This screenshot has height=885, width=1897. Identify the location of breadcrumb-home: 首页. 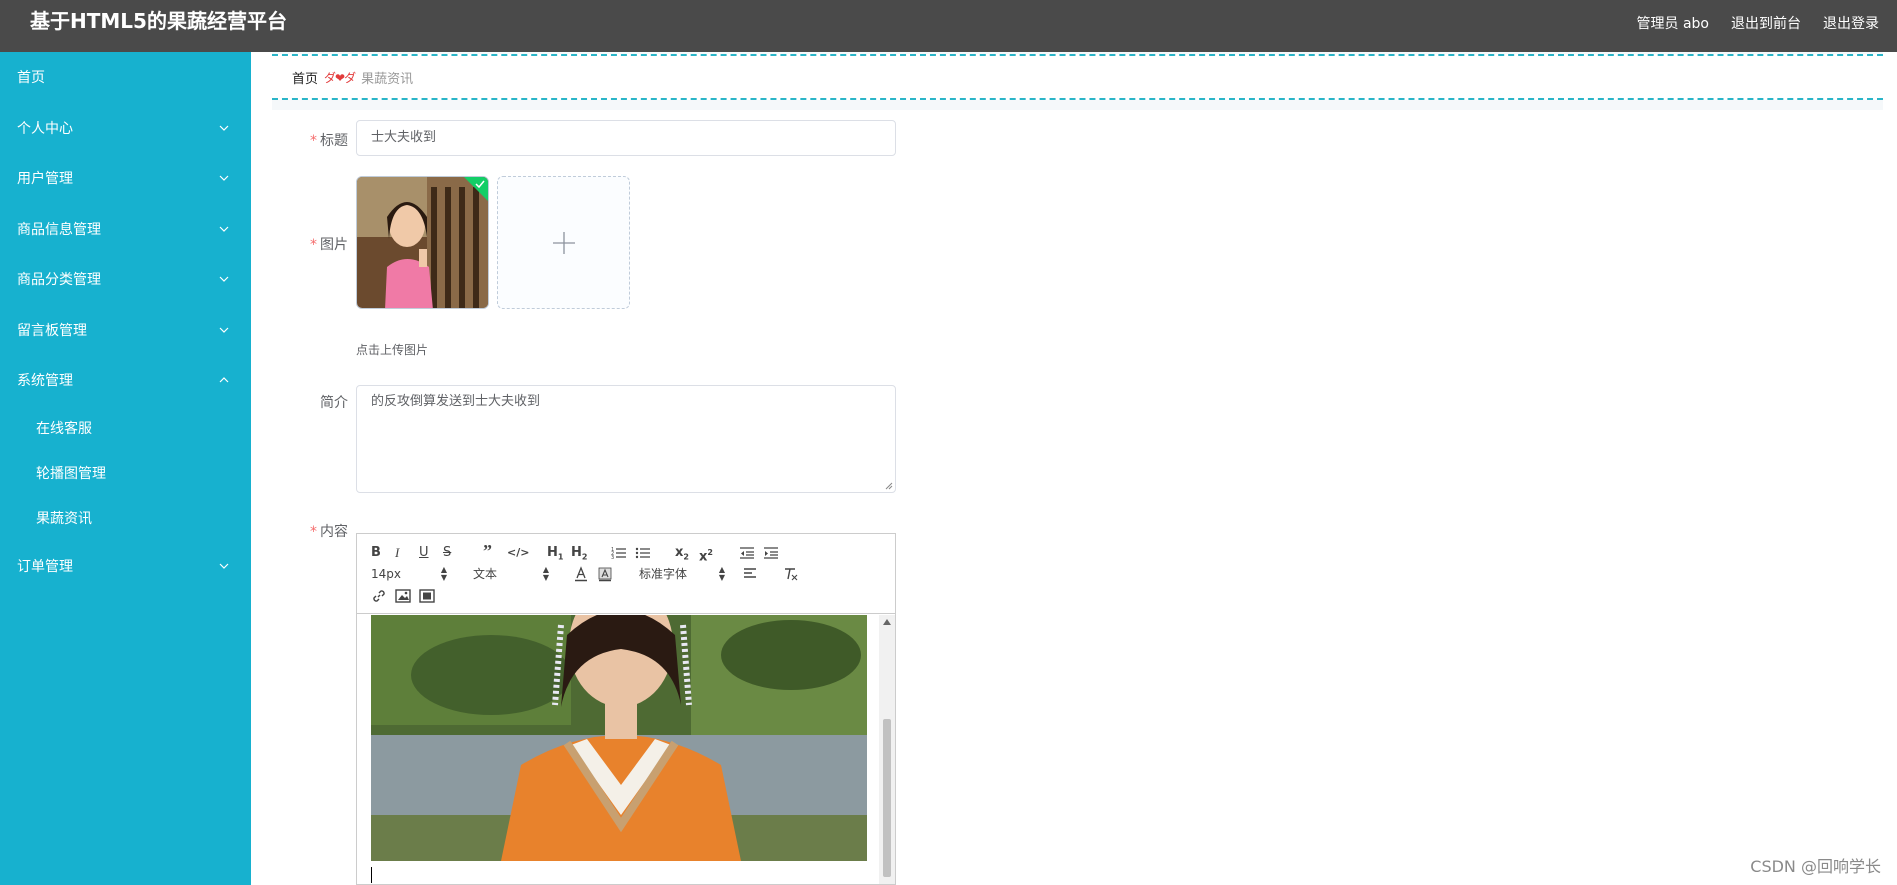
(305, 77).